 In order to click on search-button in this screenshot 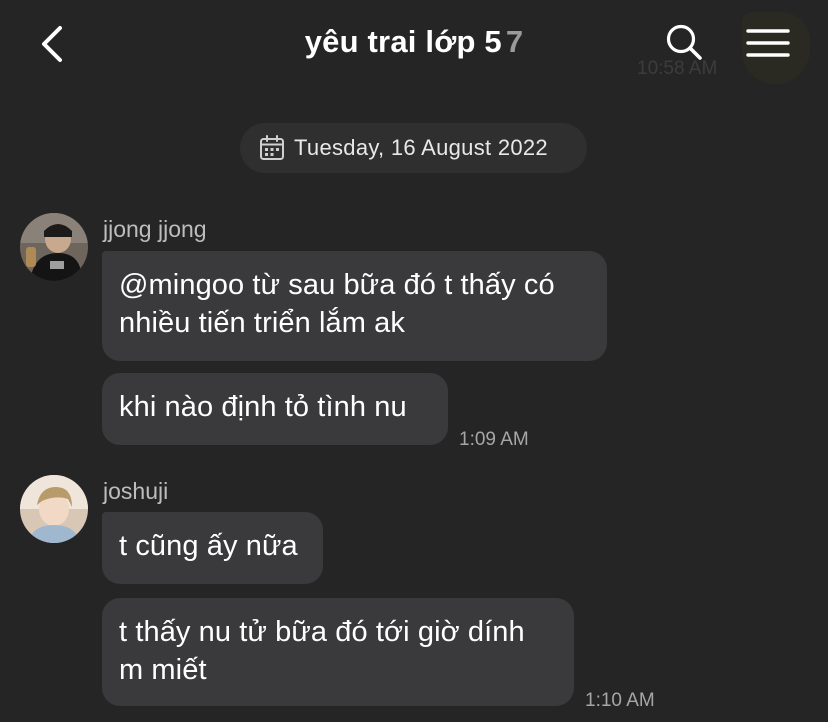, I will do `click(684, 42)`.